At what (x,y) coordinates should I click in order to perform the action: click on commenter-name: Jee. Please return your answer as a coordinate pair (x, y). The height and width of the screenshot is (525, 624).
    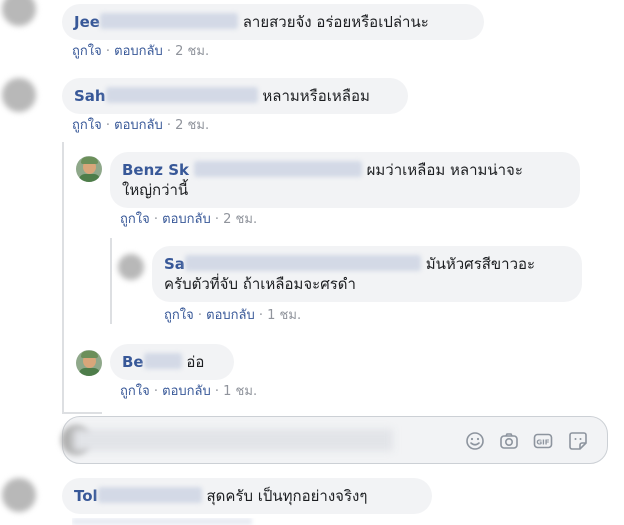
    Looking at the image, I should click on (87, 22).